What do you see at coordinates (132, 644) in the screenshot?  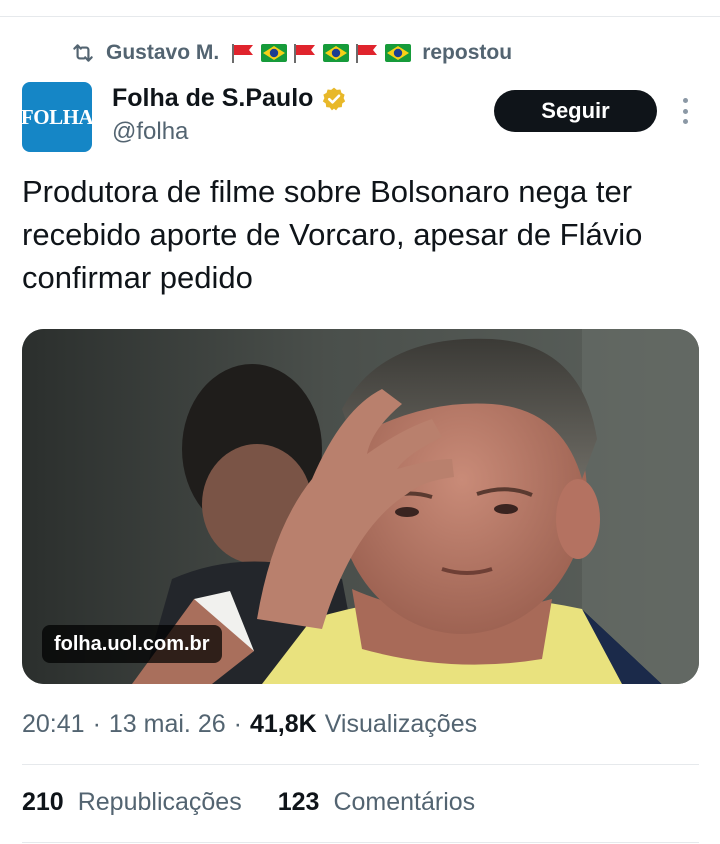 I see `link-domain-badge: folha.uol.com.br` at bounding box center [132, 644].